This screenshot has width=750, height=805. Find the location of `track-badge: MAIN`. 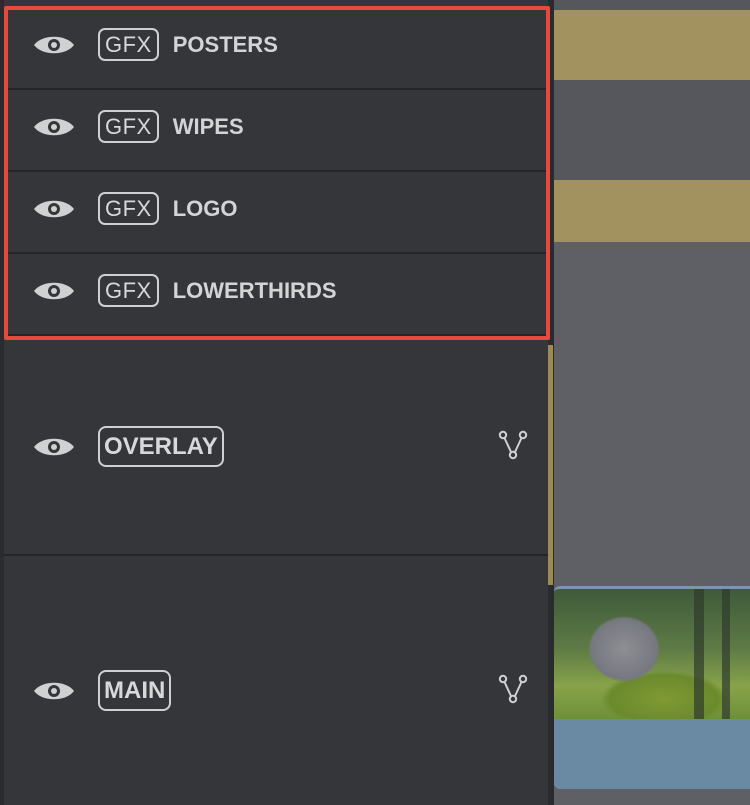

track-badge: MAIN is located at coordinates (135, 690).